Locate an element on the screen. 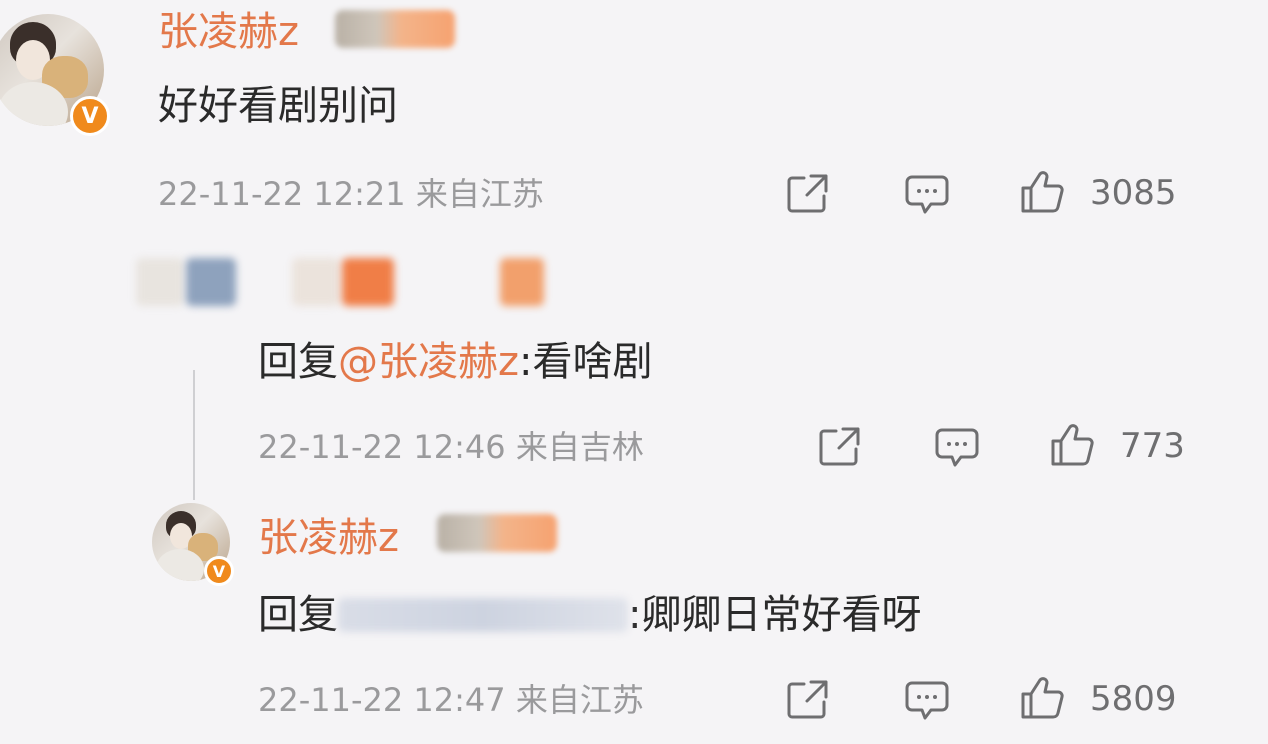 Image resolution: width=1268 pixels, height=744 pixels. like-count: 773 is located at coordinates (1152, 446).